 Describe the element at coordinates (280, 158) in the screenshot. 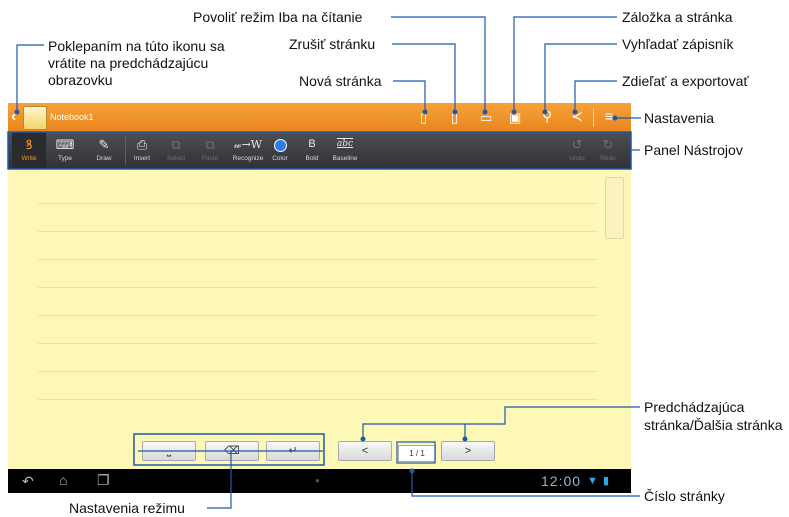

I see `tool-color-label: Color` at that location.